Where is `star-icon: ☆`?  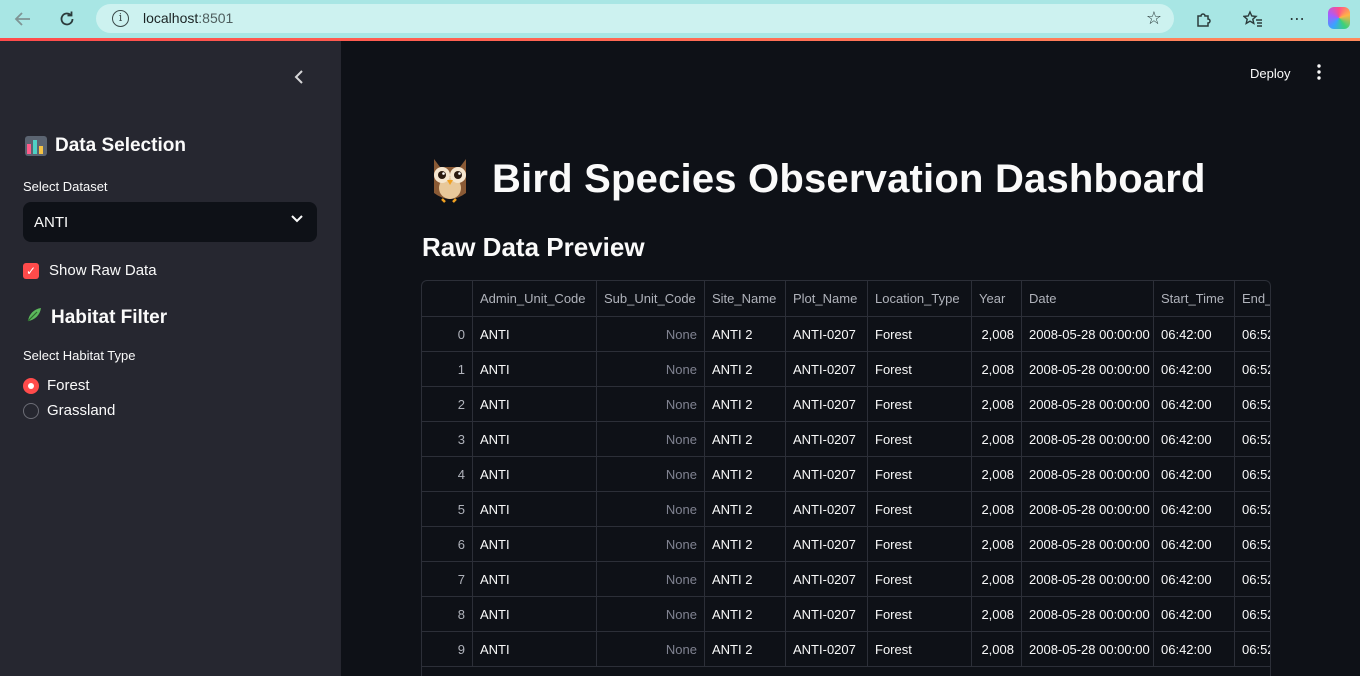
star-icon: ☆ is located at coordinates (1154, 18).